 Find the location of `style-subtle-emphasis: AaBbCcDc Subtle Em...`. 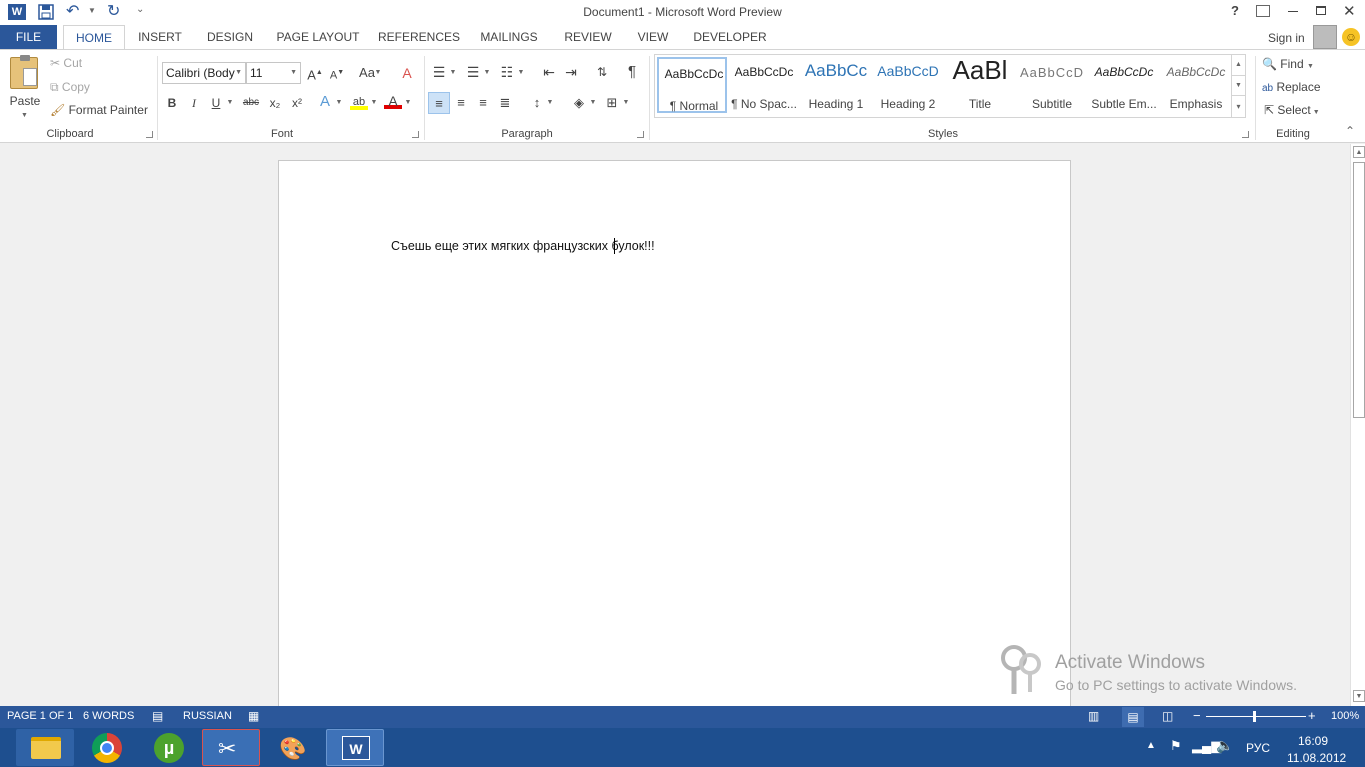

style-subtle-emphasis: AaBbCcDc Subtle Em... is located at coordinates (1124, 85).